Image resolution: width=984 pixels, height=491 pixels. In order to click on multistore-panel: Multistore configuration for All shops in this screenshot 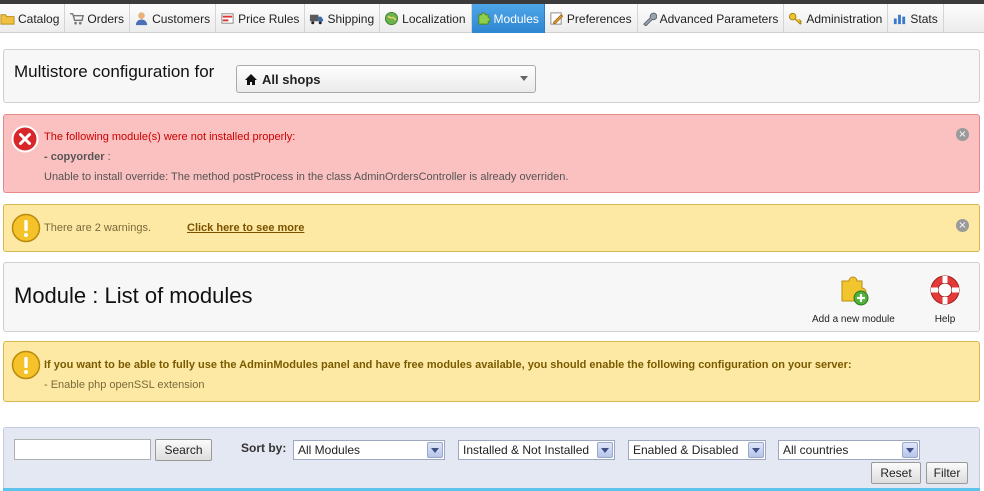, I will do `click(491, 76)`.